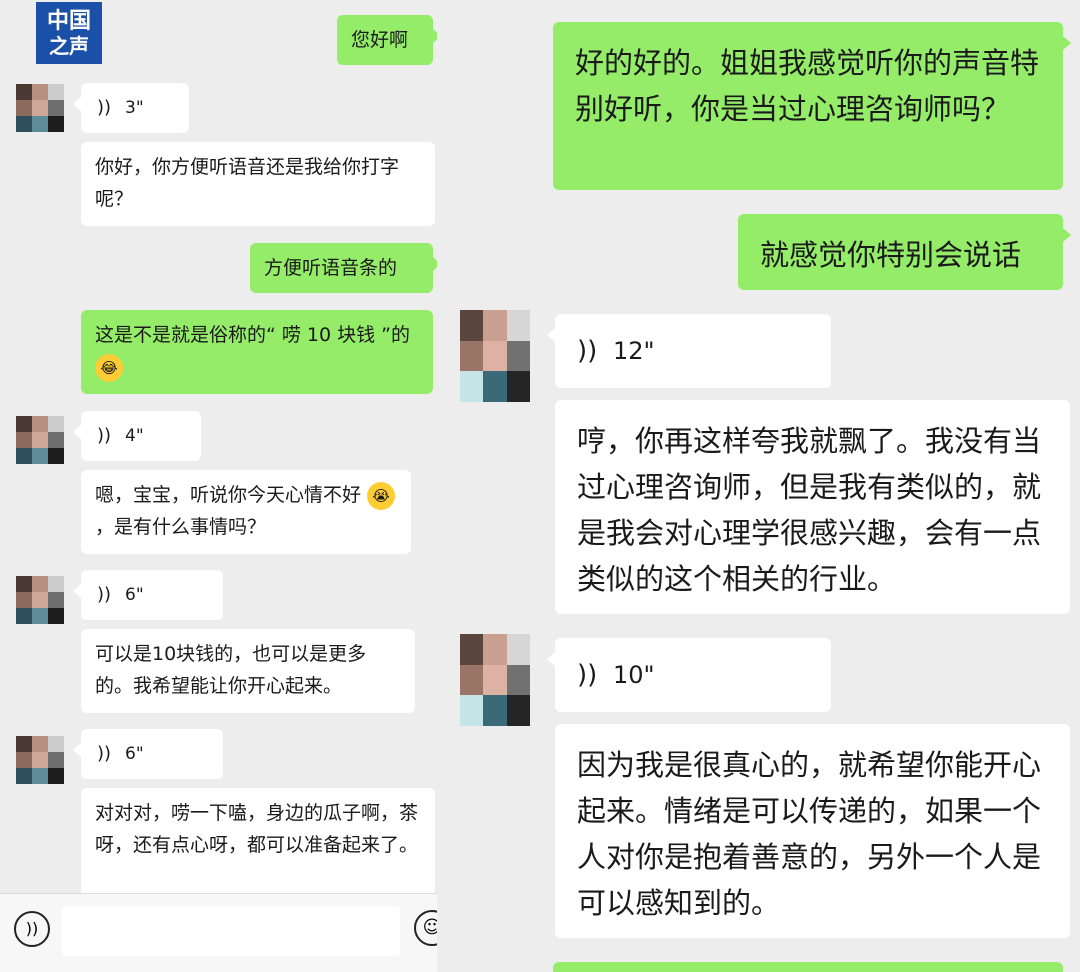 Image resolution: width=1080 pixels, height=972 pixels. Describe the element at coordinates (381, 495) in the screenshot. I see `crying-emoji-icon: 😭` at that location.